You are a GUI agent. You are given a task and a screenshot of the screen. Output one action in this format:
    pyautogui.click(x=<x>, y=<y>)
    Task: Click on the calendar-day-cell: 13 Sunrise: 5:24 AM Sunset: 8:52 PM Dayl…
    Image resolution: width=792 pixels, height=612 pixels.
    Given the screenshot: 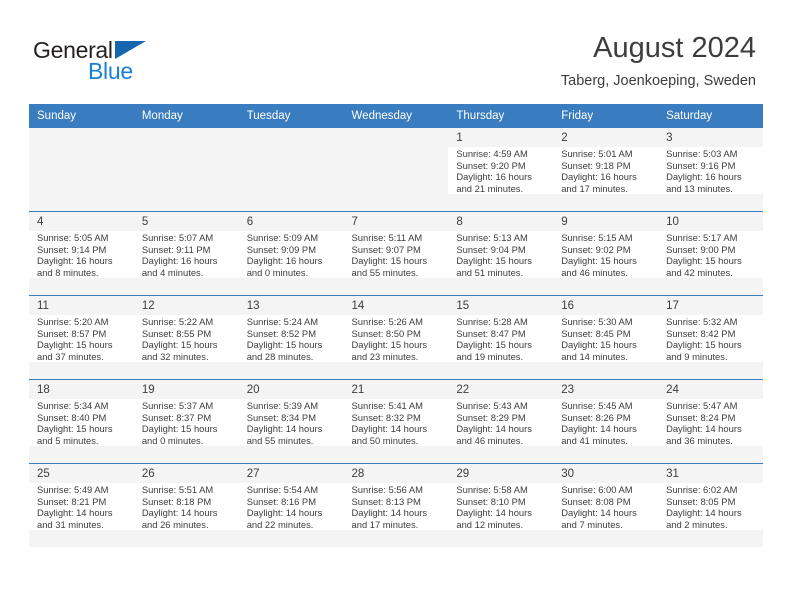 What is the action you would take?
    pyautogui.click(x=291, y=337)
    